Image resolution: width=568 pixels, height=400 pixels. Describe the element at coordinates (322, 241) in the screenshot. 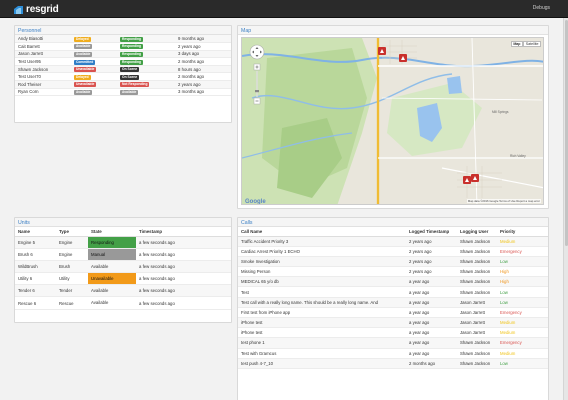

I see `call-name: Traffic Accident Priority 3` at that location.